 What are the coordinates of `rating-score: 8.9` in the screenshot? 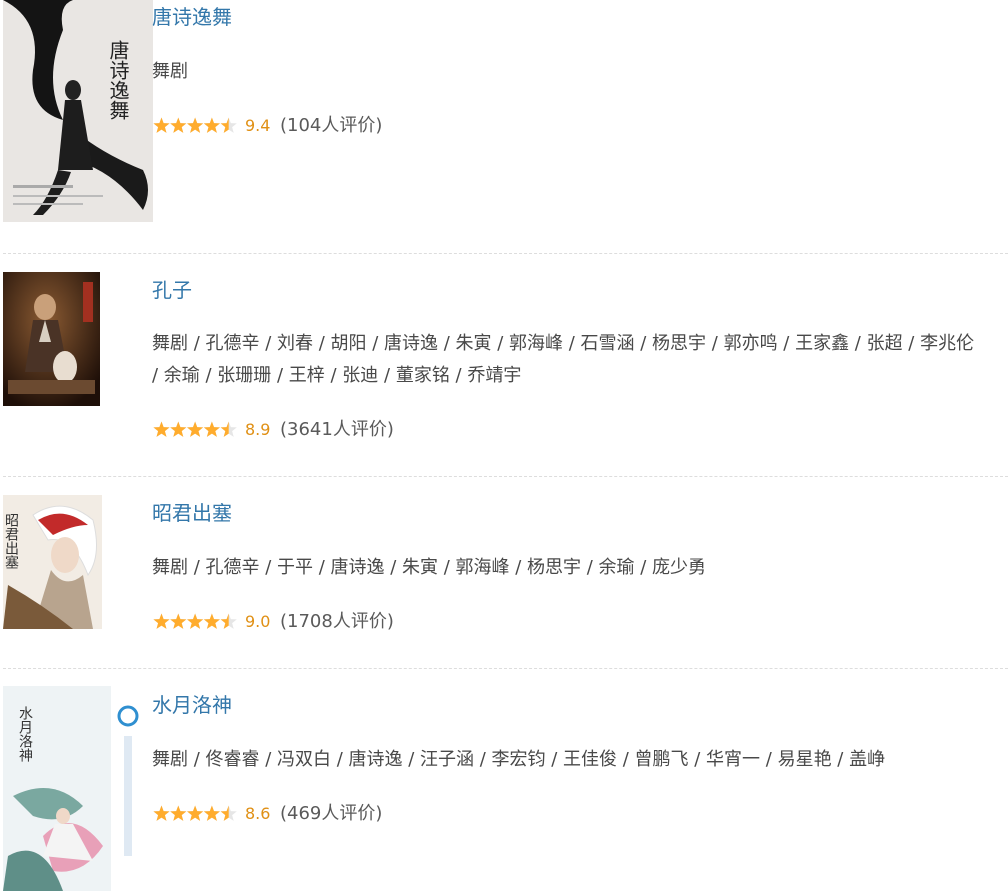 It's located at (258, 429).